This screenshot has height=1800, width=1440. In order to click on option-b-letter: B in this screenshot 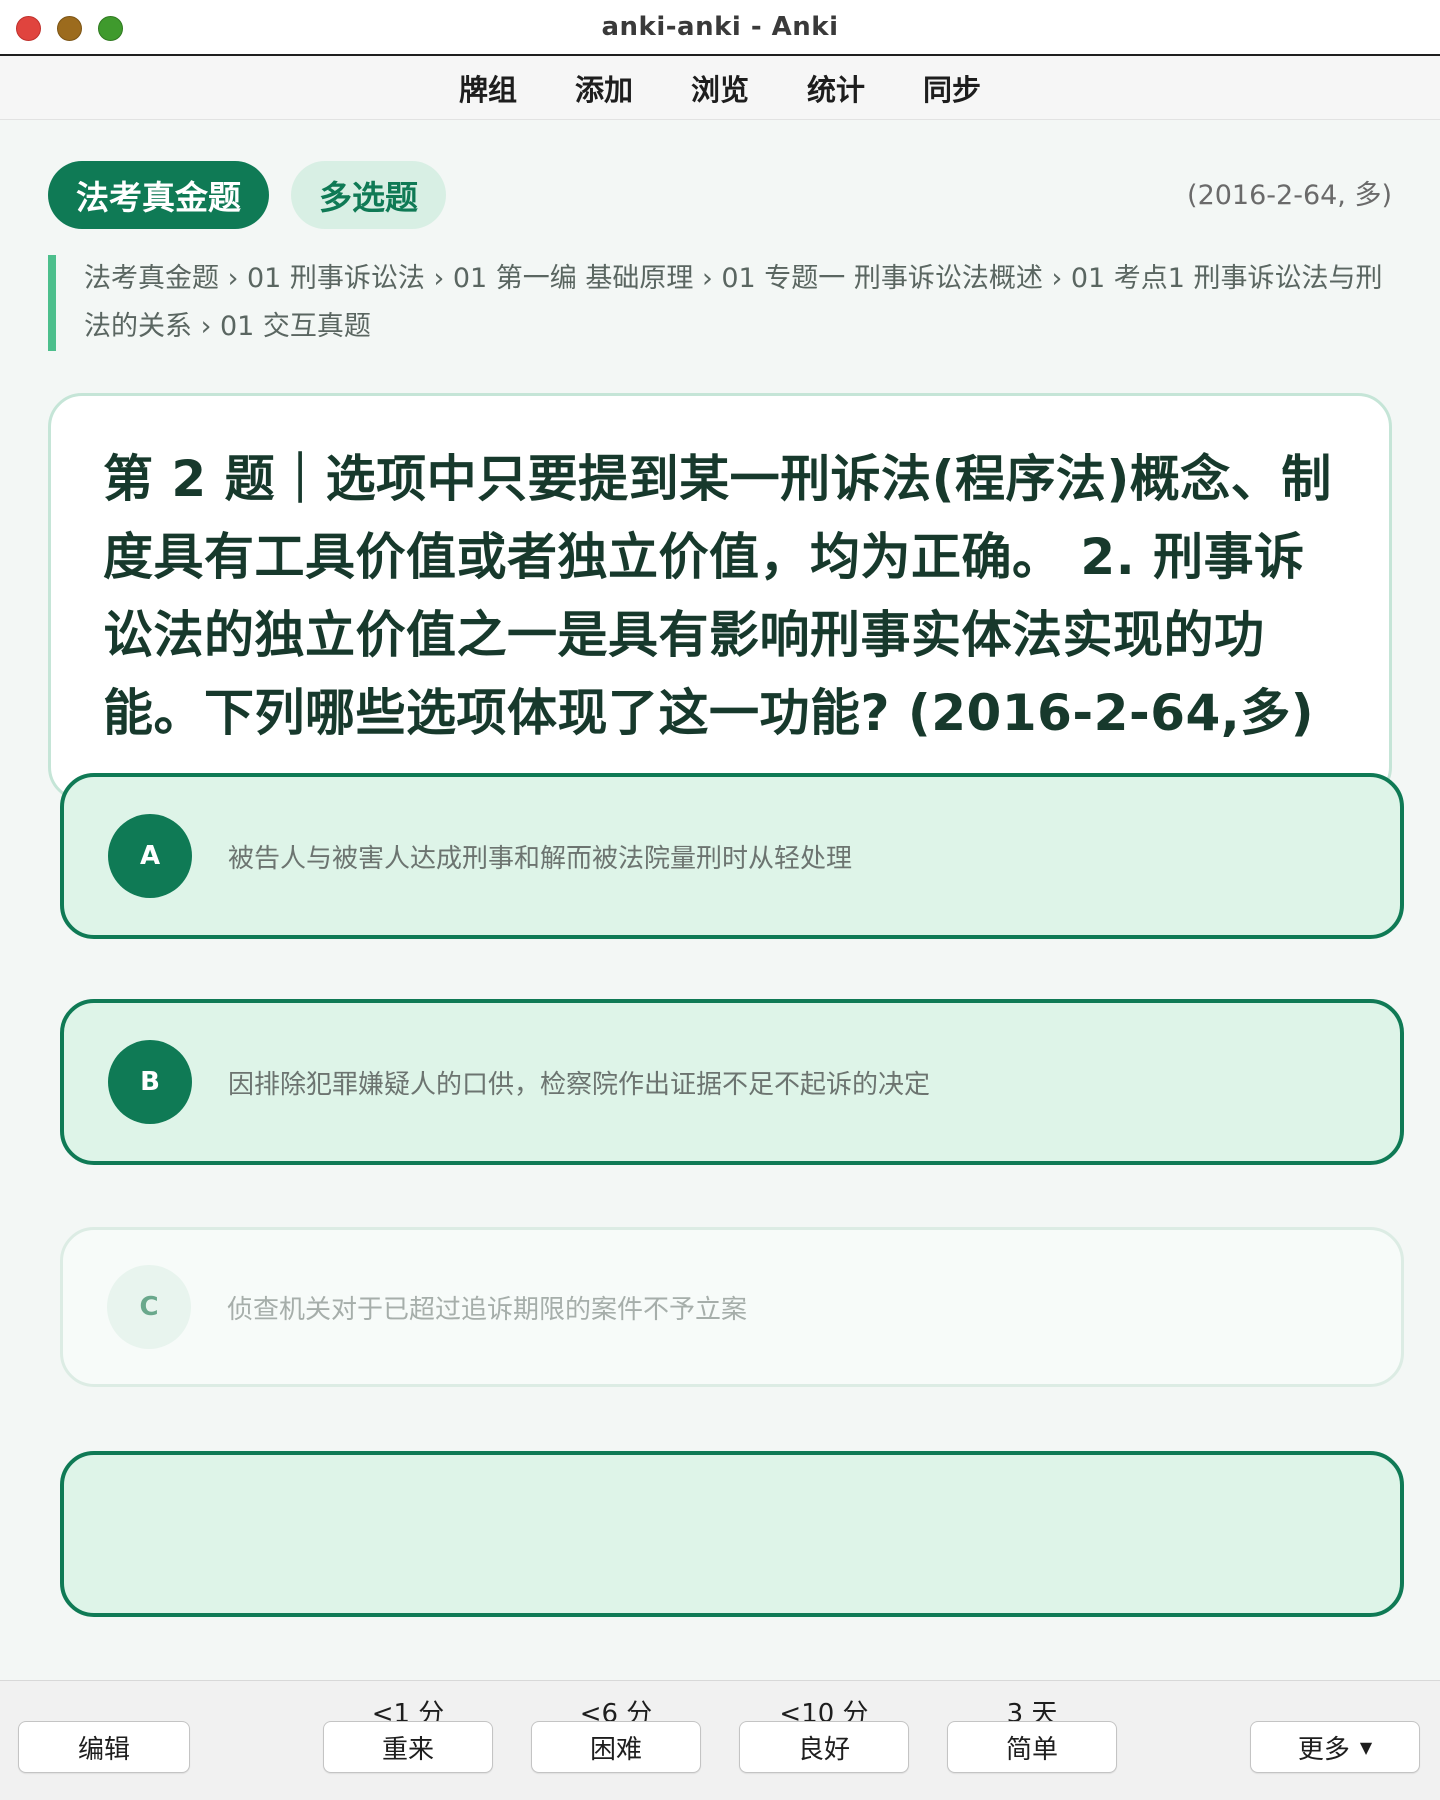, I will do `click(150, 1082)`.